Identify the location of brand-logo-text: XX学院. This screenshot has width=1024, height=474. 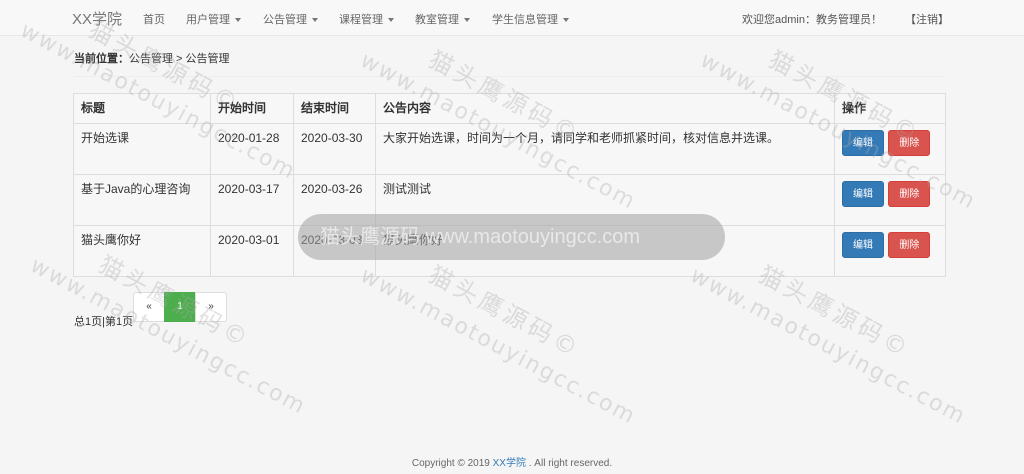
(97, 18).